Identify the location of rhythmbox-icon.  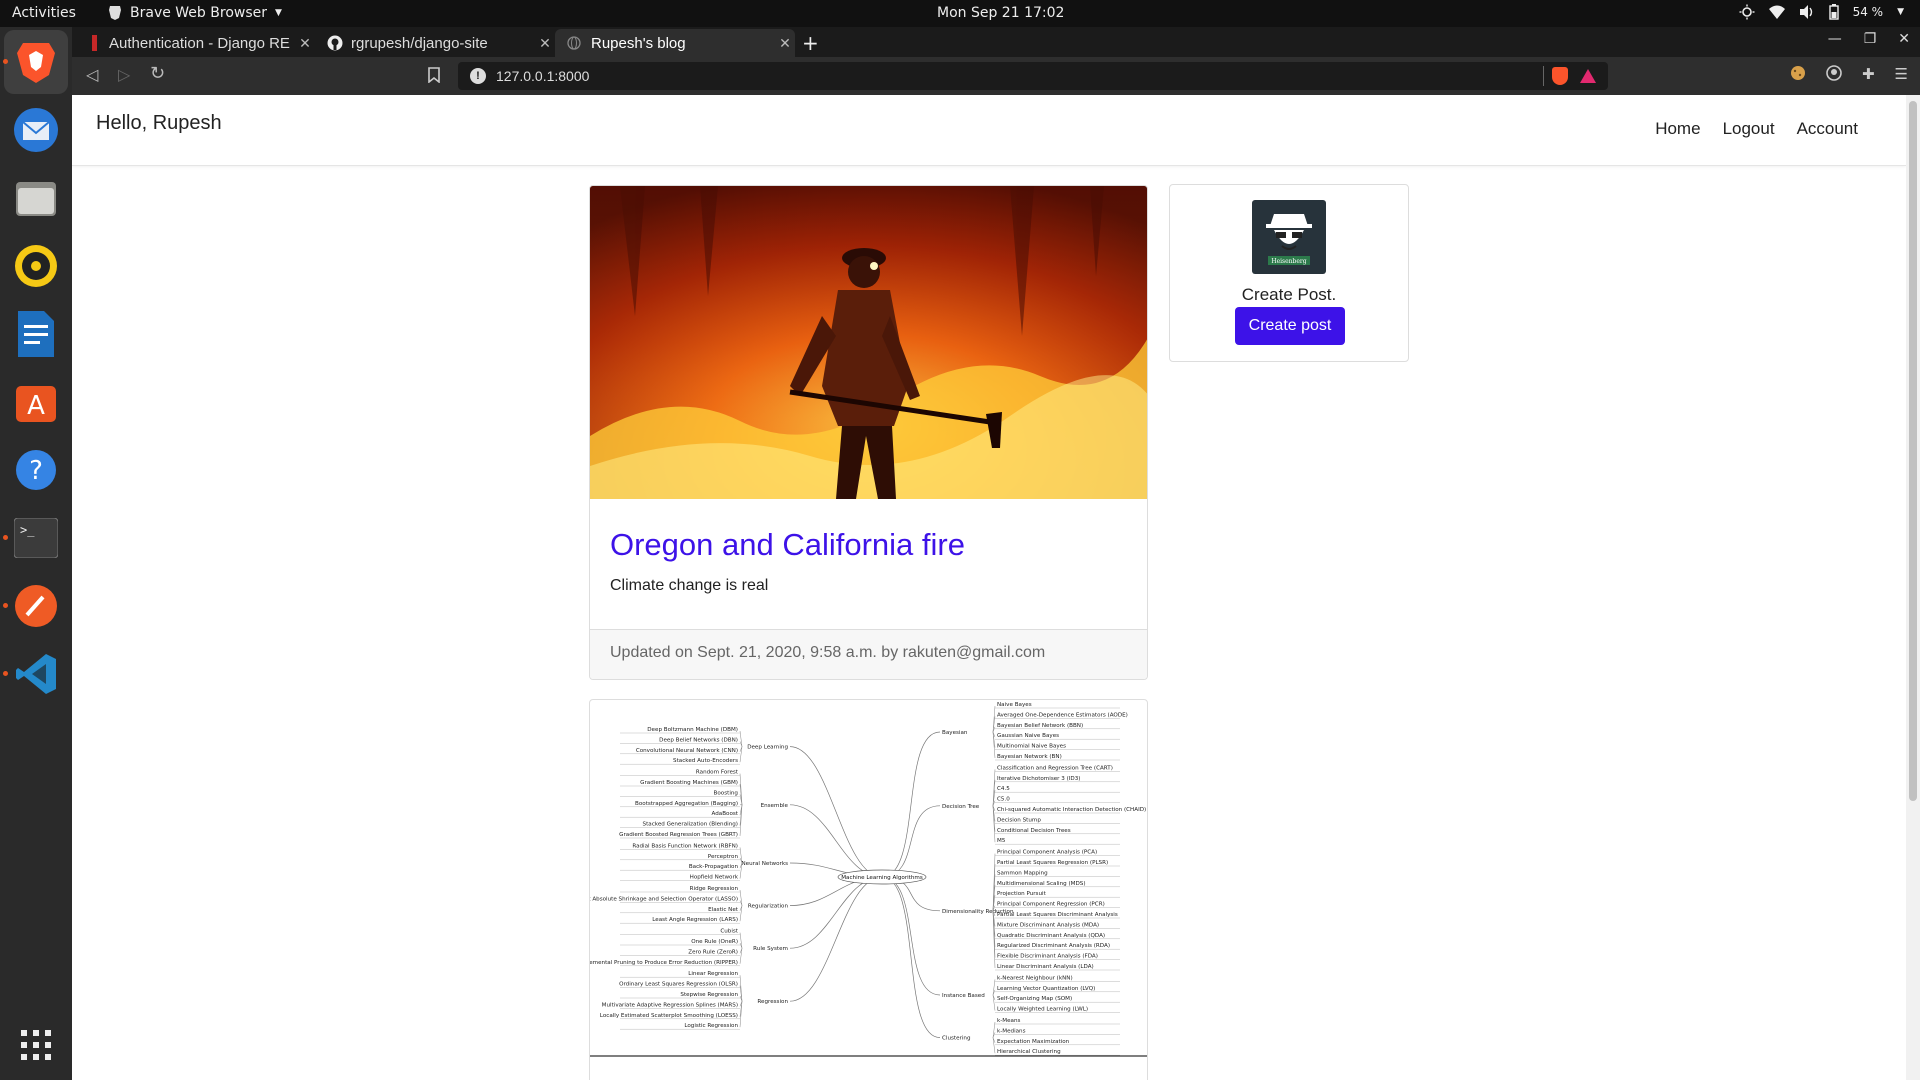
(36, 266).